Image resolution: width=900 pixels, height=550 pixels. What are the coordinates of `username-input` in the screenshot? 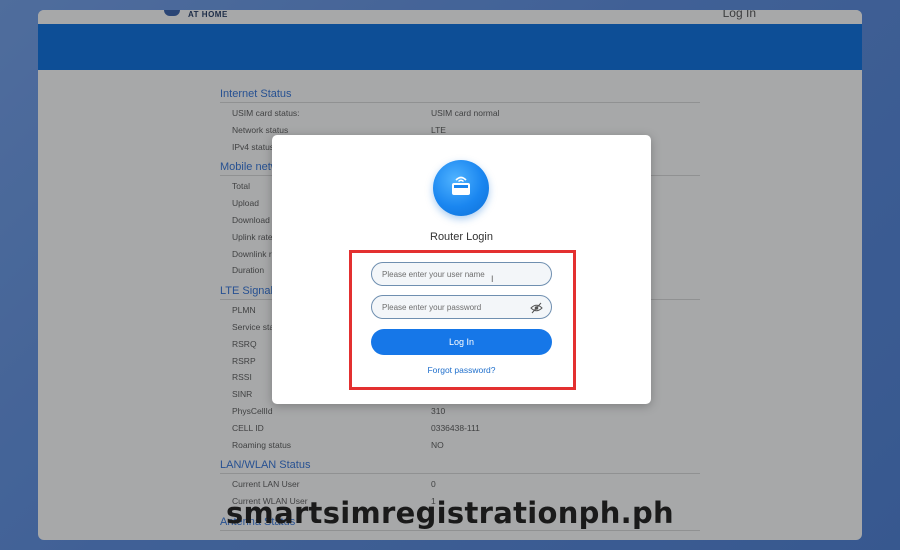 It's located at (461, 274).